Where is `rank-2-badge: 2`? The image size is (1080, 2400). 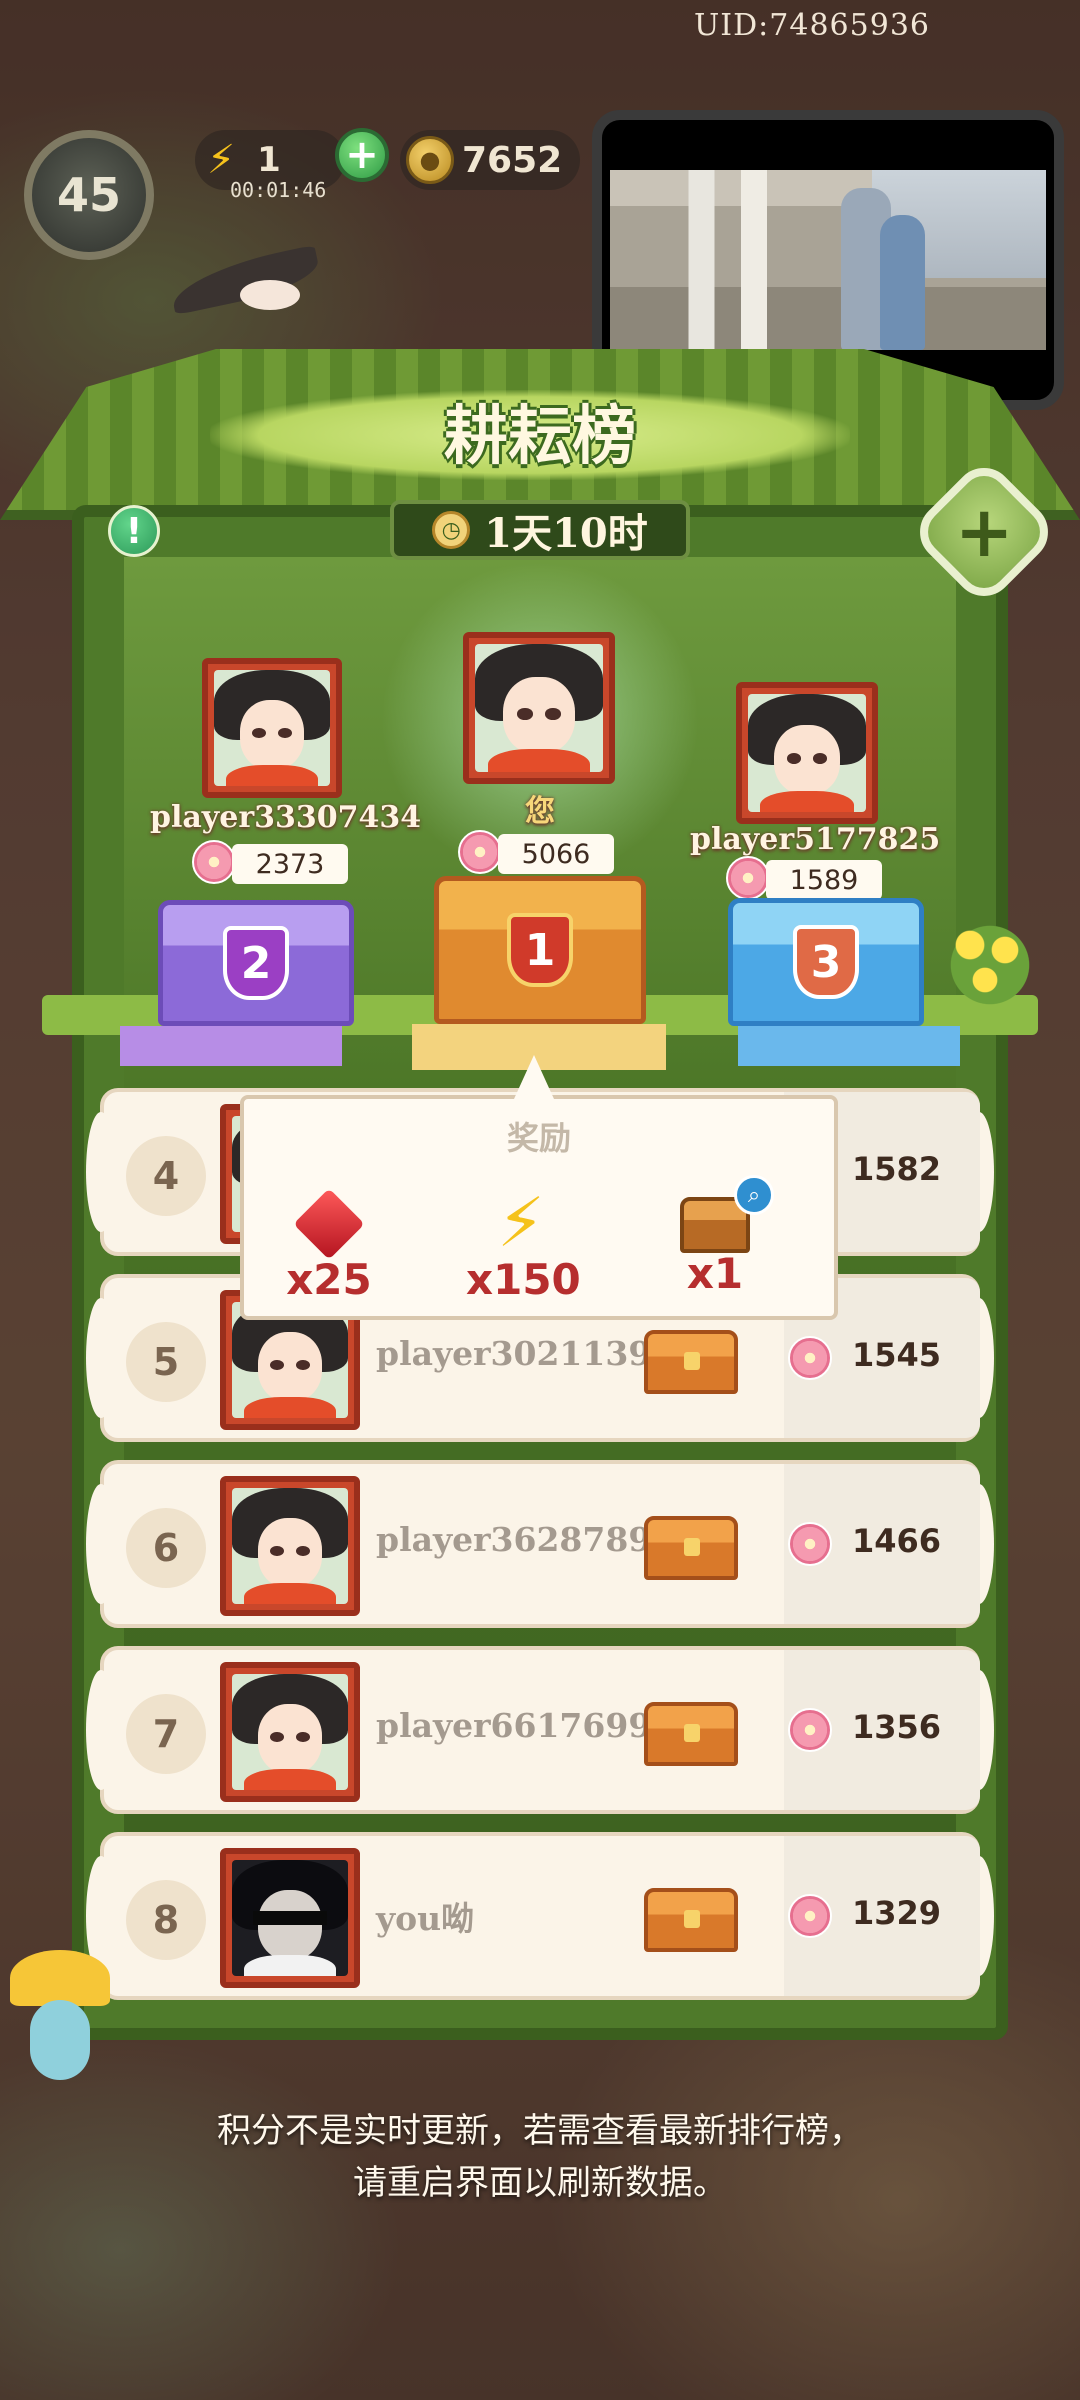
rank-2-badge: 2 is located at coordinates (256, 963).